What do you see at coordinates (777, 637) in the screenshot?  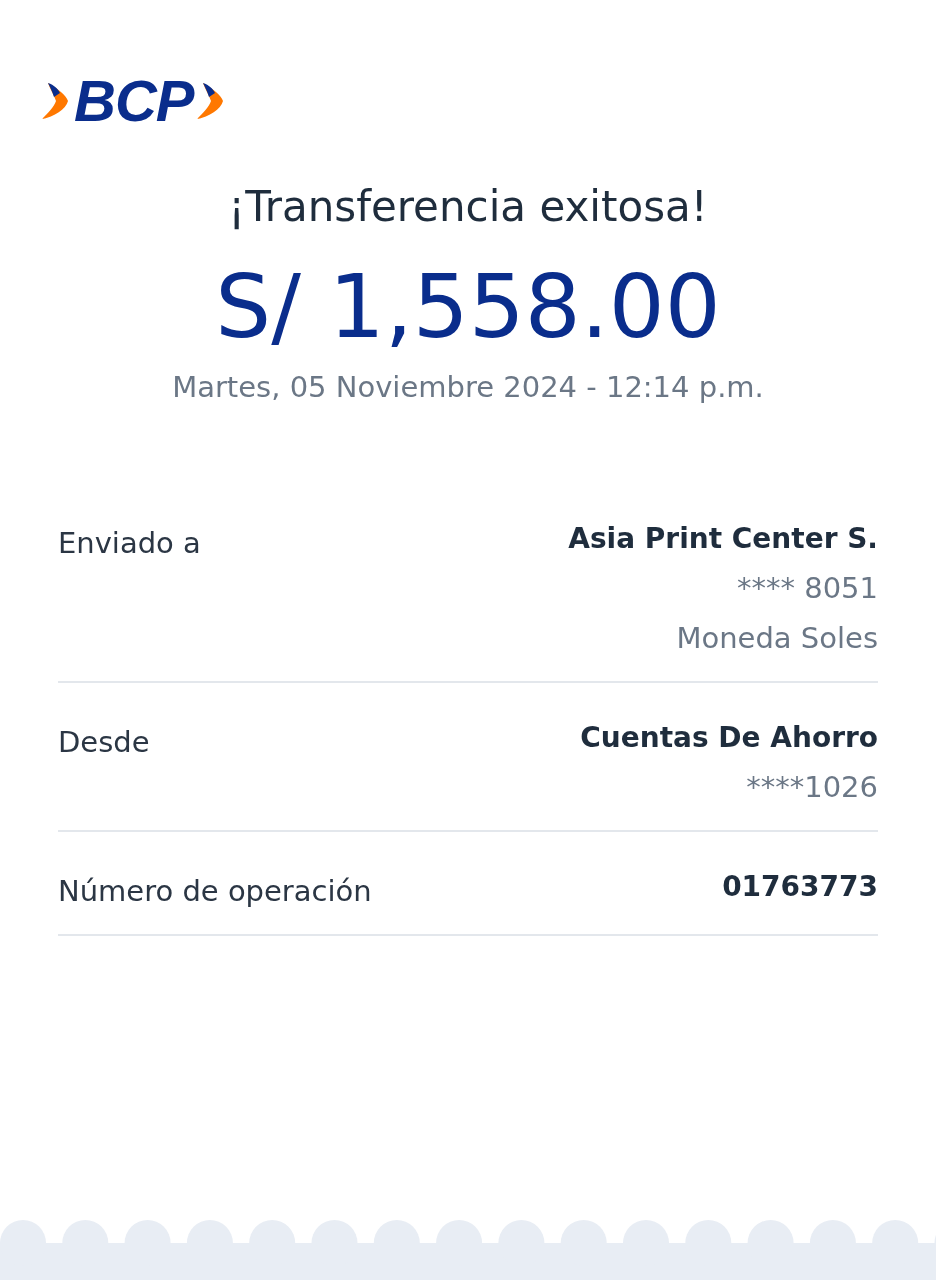 I see `detail-subvalue: Moneda Soles` at bounding box center [777, 637].